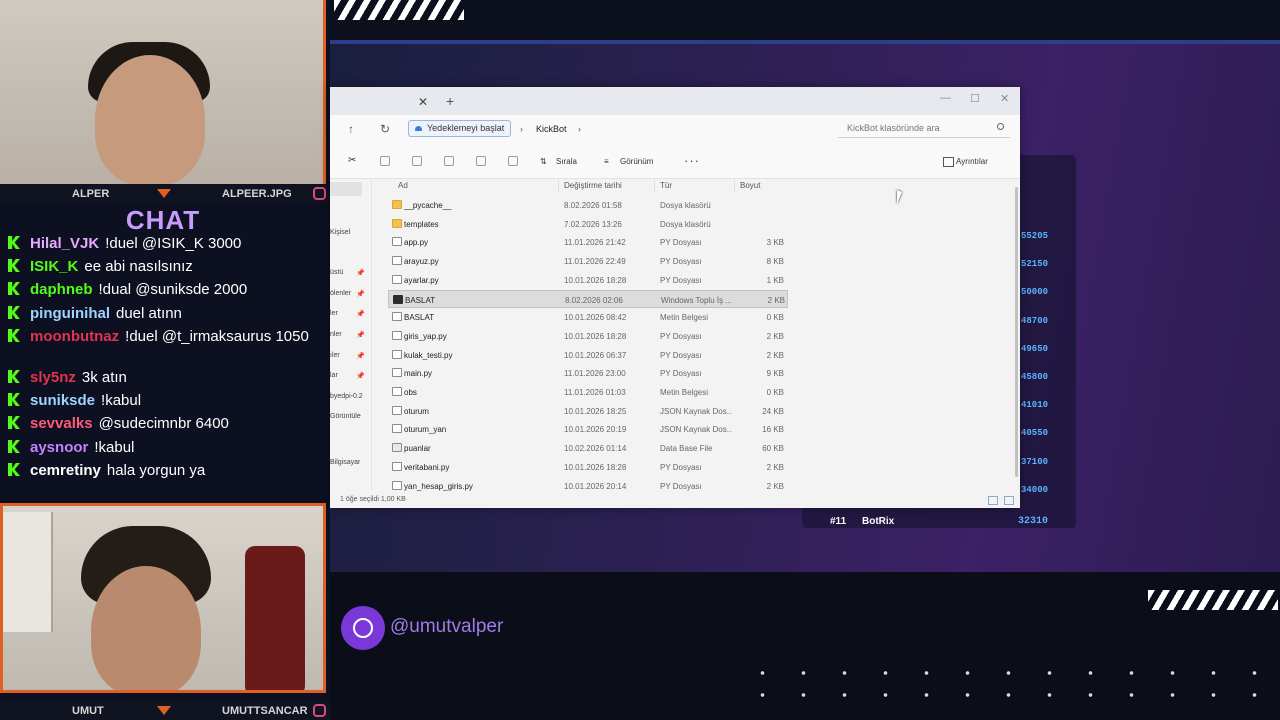 This screenshot has height=720, width=1280. What do you see at coordinates (427, 467) in the screenshot?
I see `file-name: veritabani.py` at bounding box center [427, 467].